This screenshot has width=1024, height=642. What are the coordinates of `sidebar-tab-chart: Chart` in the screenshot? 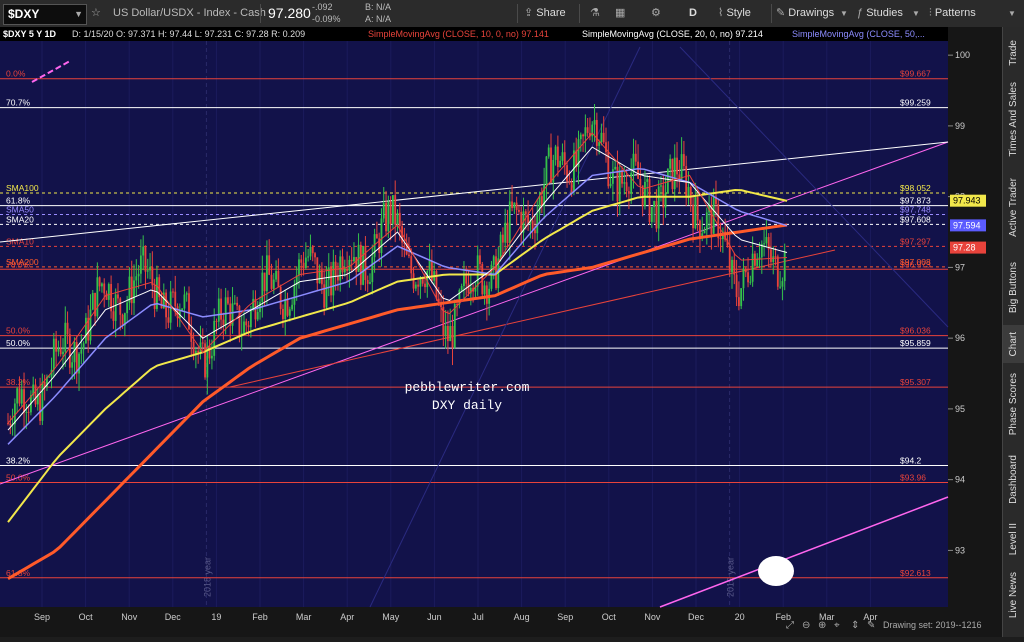 It's located at (1013, 344).